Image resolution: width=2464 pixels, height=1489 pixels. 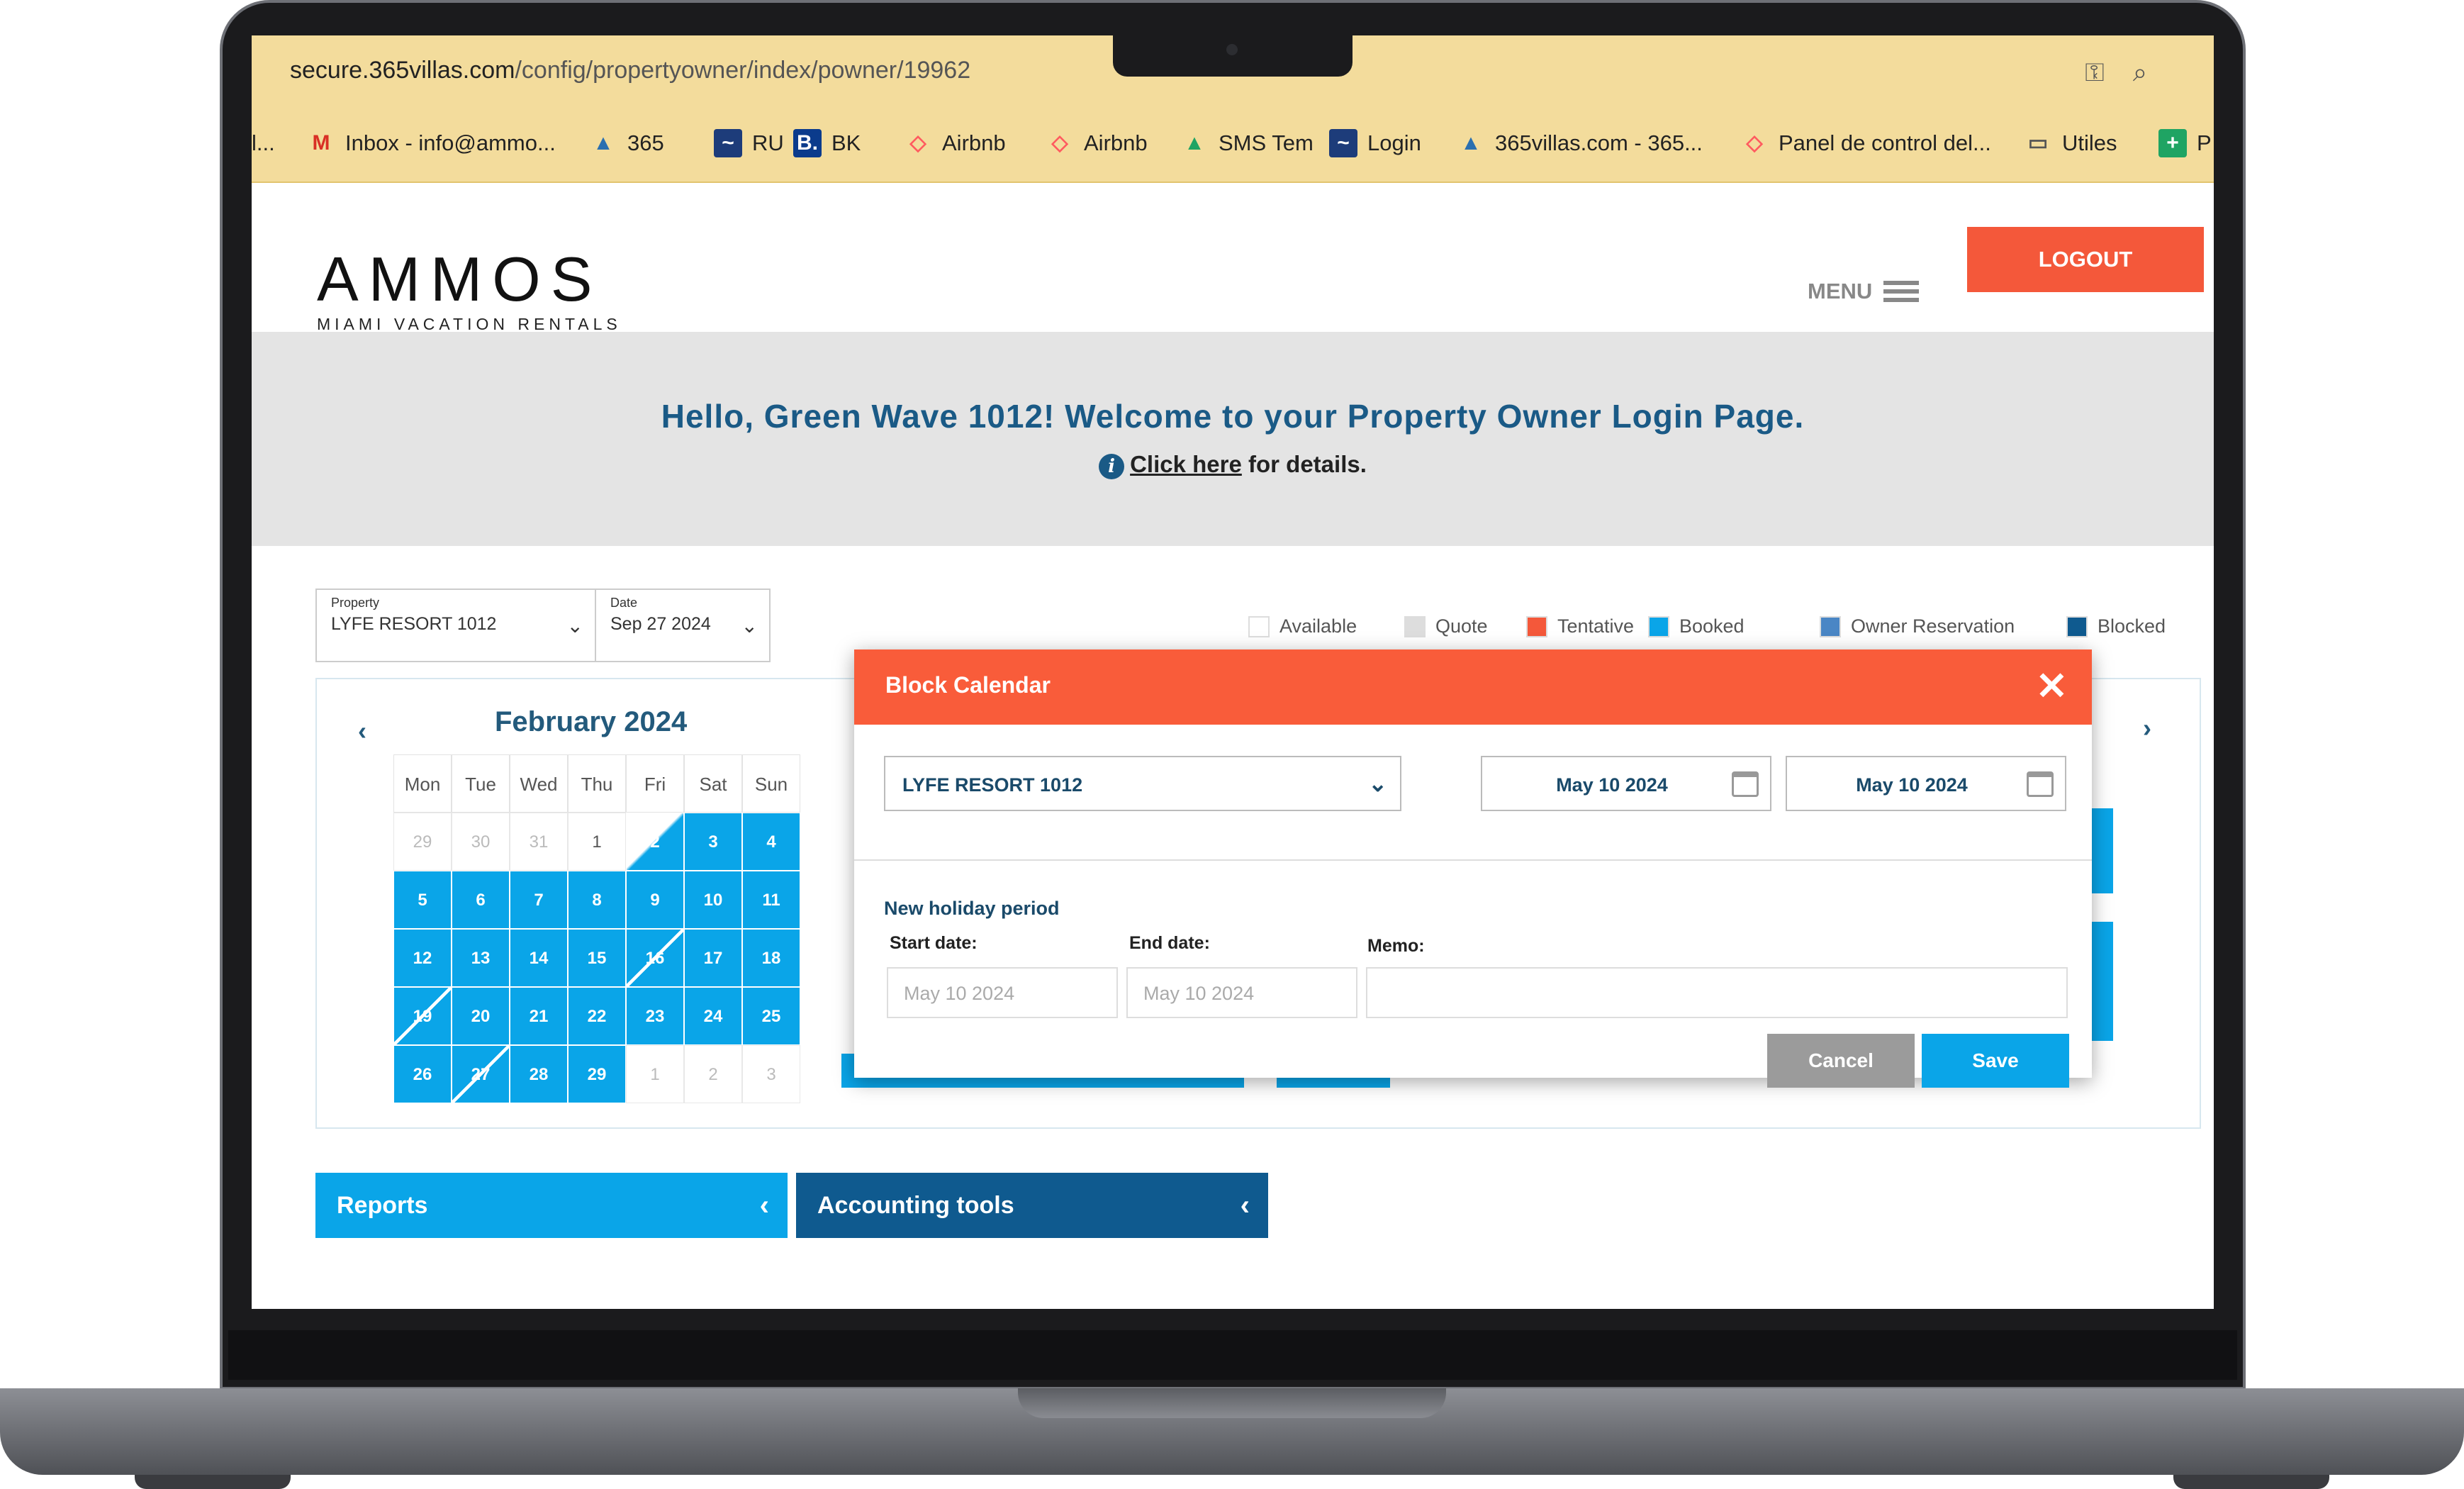 What do you see at coordinates (481, 1074) in the screenshot?
I see `calendar-day: 27` at bounding box center [481, 1074].